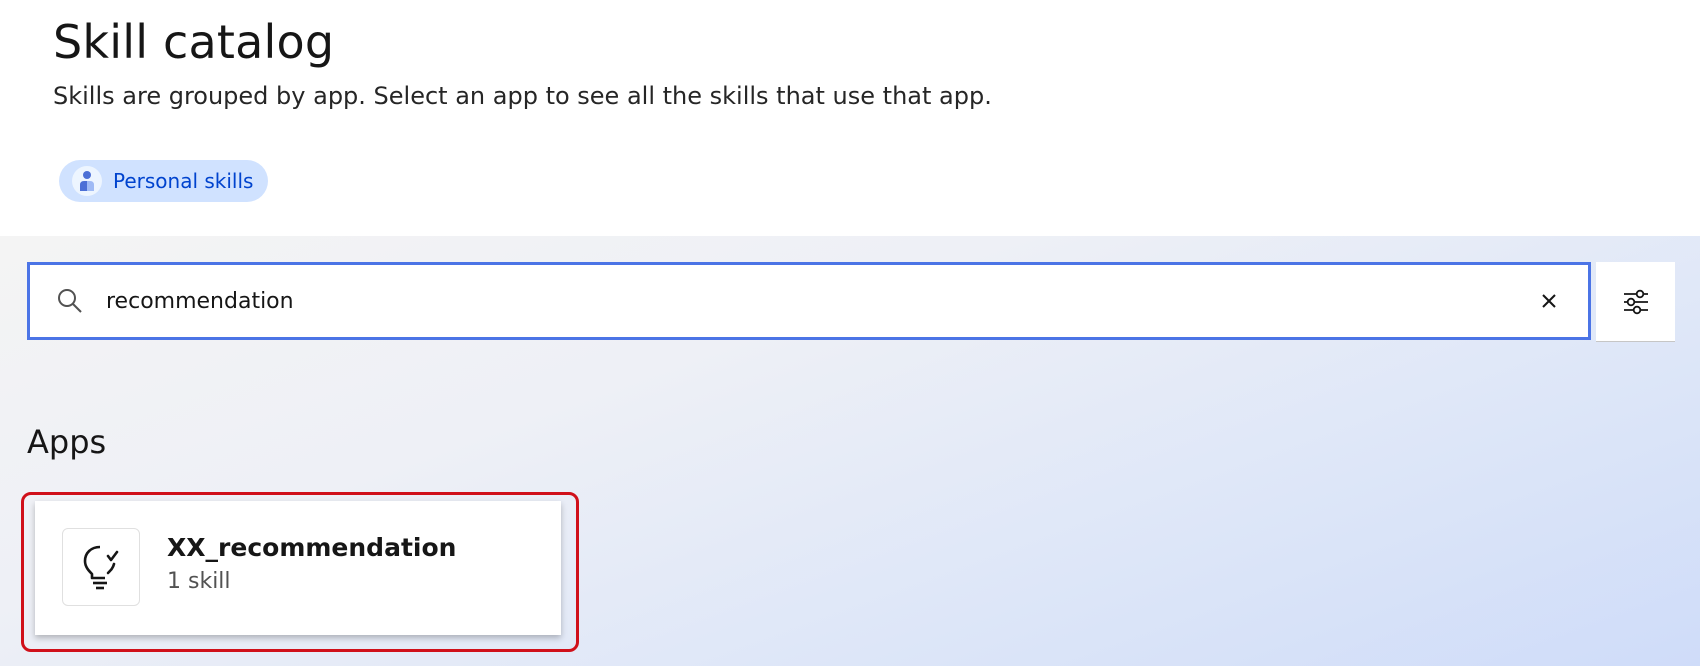  I want to click on lightbulb-check-icon, so click(101, 567).